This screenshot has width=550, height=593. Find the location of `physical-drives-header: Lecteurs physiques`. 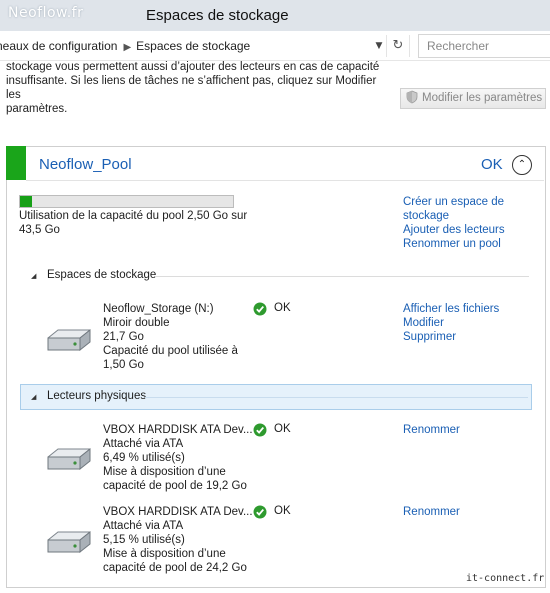

physical-drives-header: Lecteurs physiques is located at coordinates (96, 396).